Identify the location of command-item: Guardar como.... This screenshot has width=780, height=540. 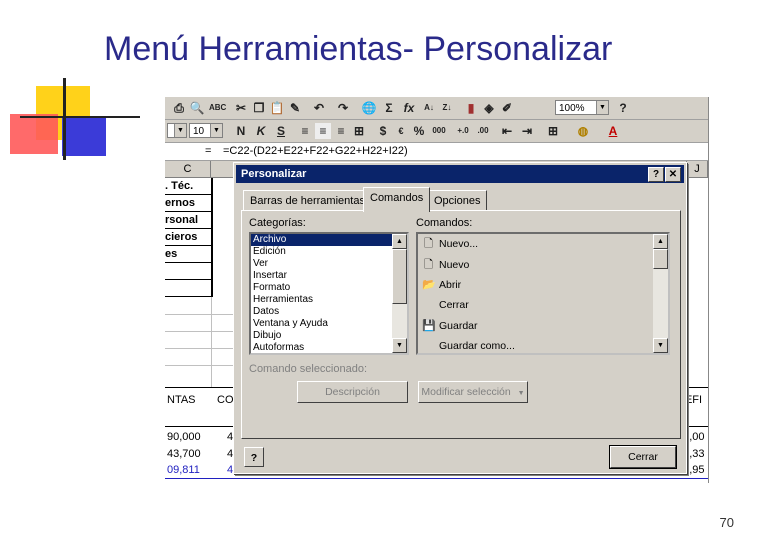
(543, 344).